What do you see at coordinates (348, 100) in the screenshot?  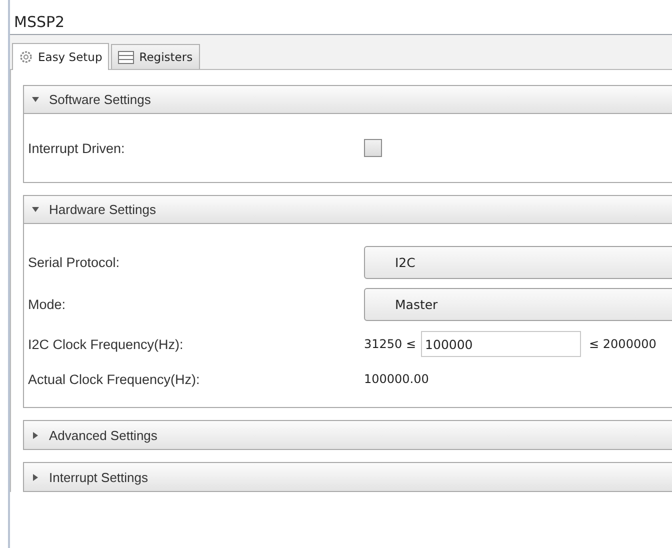 I see `section-header: Software Settings` at bounding box center [348, 100].